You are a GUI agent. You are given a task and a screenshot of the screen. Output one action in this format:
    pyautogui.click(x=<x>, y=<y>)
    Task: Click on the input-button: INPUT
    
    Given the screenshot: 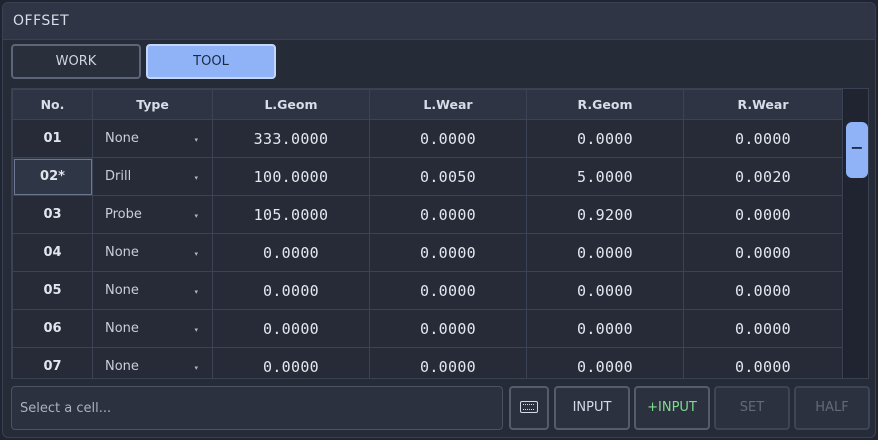 What is the action you would take?
    pyautogui.click(x=592, y=408)
    